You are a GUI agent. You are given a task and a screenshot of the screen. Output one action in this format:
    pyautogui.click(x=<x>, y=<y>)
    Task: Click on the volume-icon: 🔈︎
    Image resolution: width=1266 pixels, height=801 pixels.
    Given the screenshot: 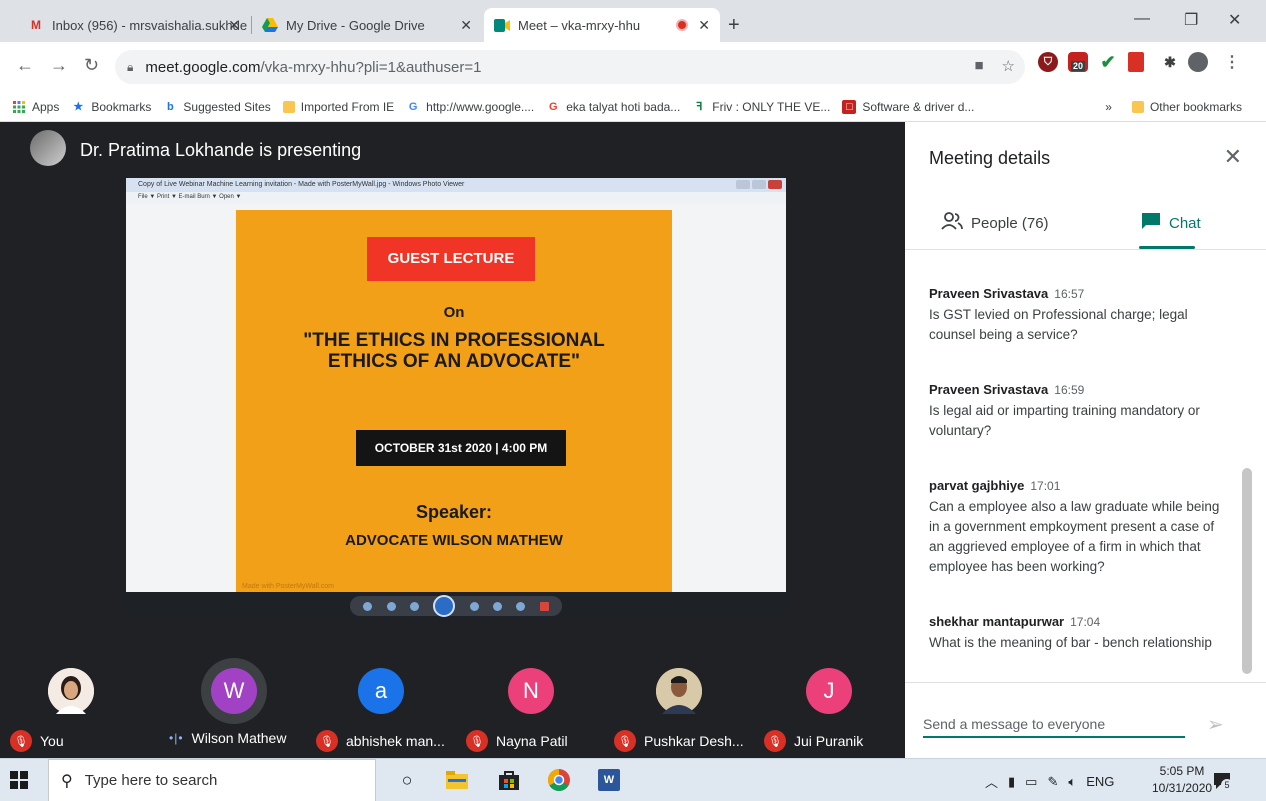 What is the action you would take?
    pyautogui.click(x=1072, y=782)
    